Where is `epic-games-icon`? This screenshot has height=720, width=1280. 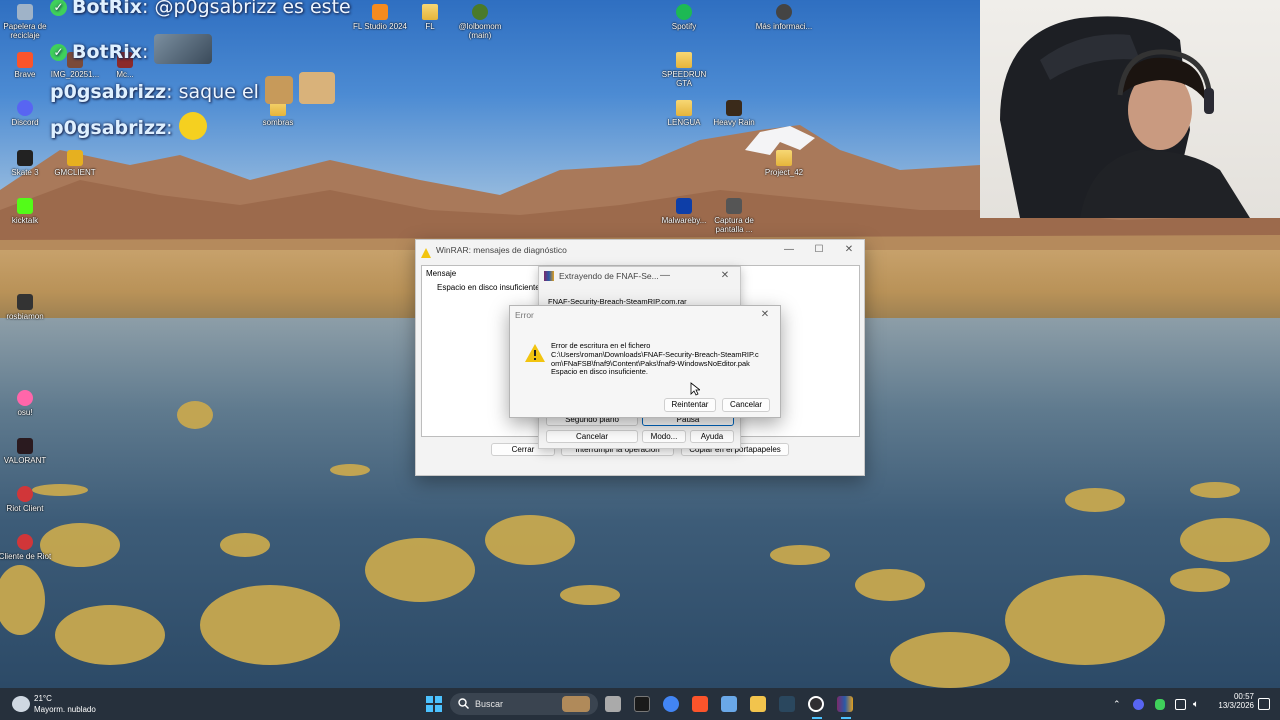 epic-games-icon is located at coordinates (642, 704).